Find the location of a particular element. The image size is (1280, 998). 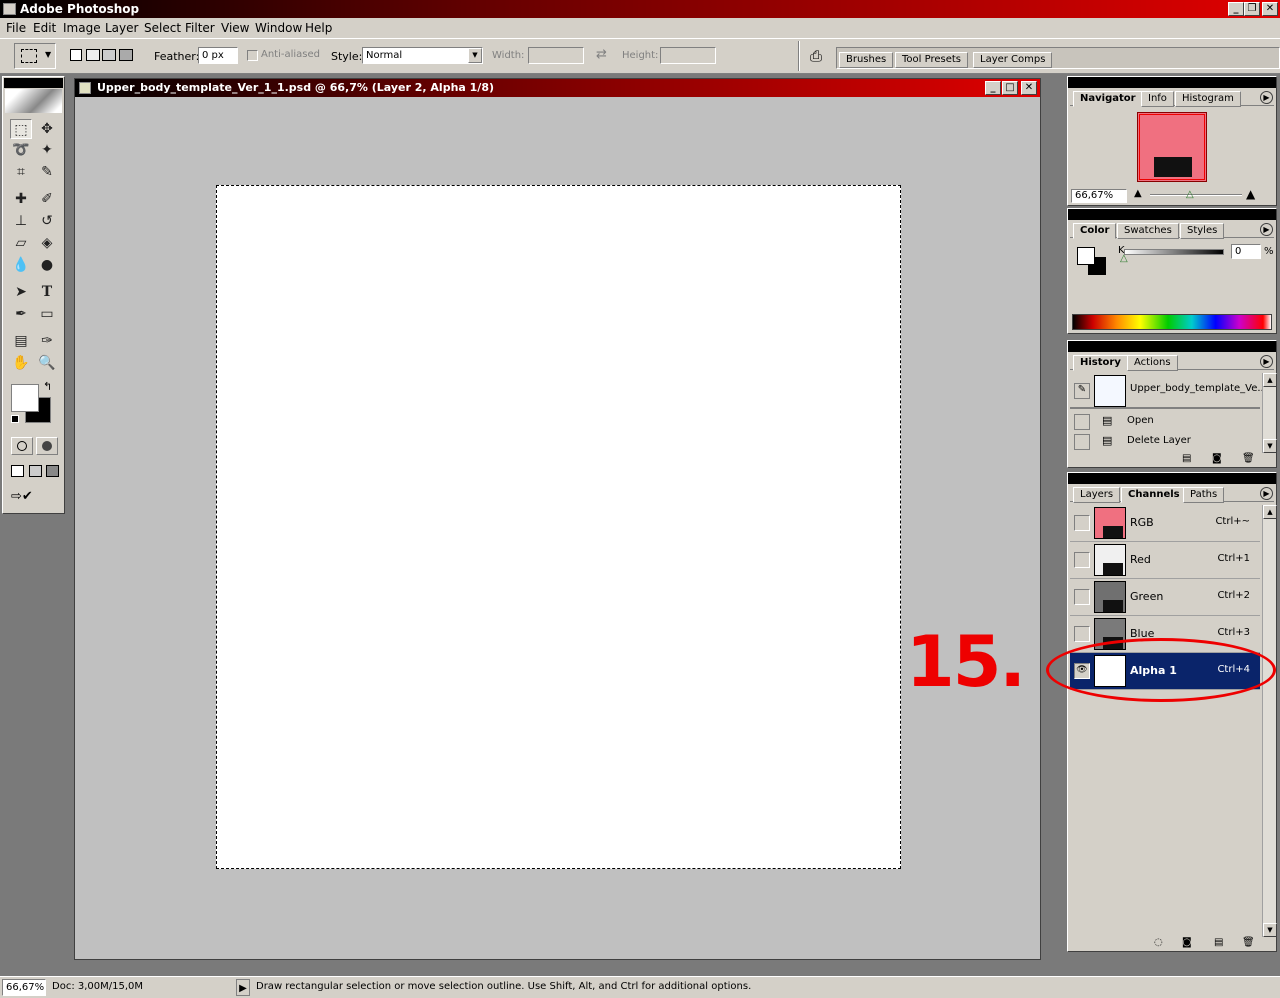

minimize-button: _ is located at coordinates (1236, 9).